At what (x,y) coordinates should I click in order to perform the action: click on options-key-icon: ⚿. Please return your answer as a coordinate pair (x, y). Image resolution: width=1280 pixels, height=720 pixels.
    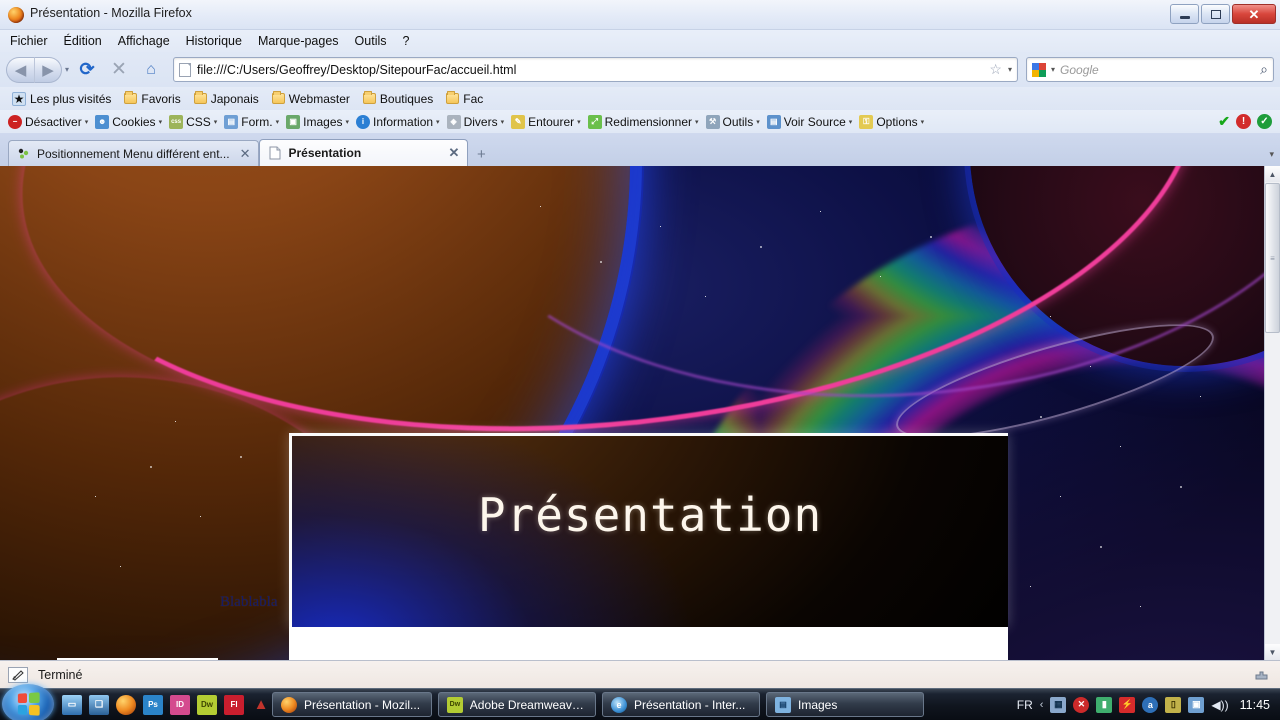
    Looking at the image, I should click on (866, 121).